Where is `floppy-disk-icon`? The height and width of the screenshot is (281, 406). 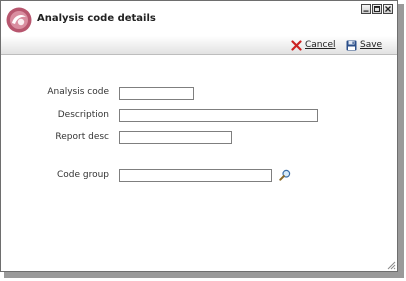
floppy-disk-icon is located at coordinates (351, 45).